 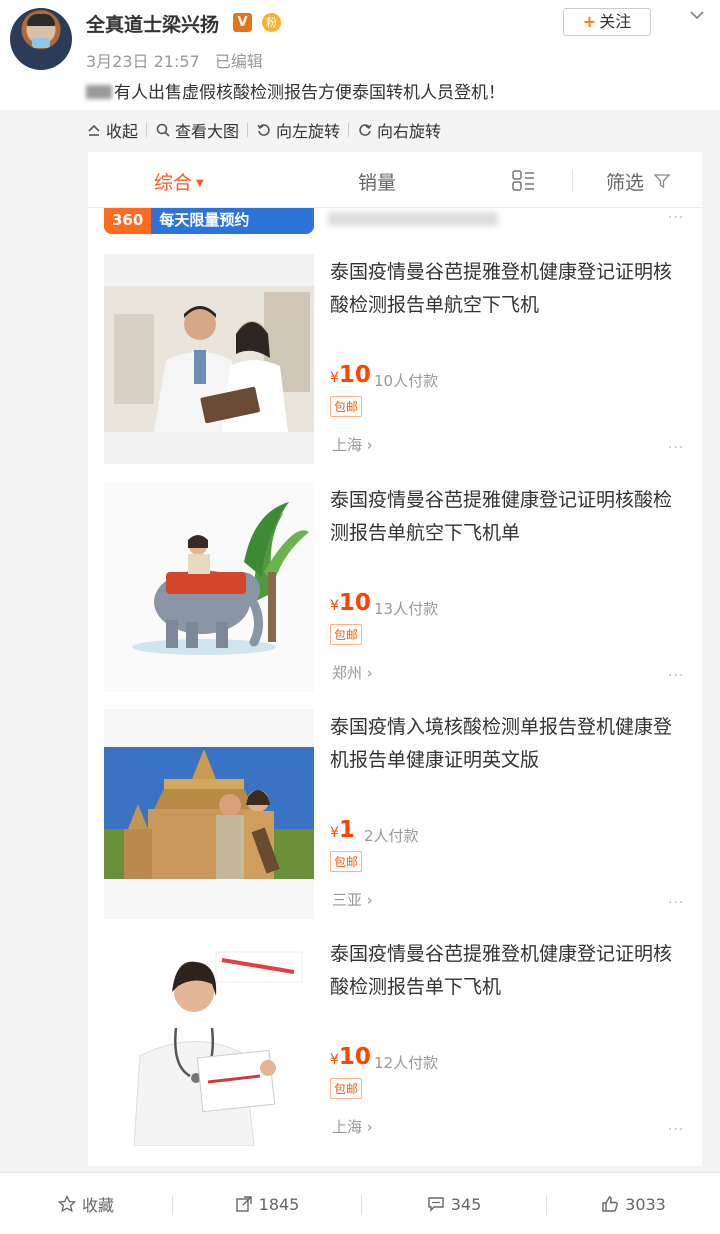 What do you see at coordinates (128, 221) in the screenshot?
I see `promo-number: 360` at bounding box center [128, 221].